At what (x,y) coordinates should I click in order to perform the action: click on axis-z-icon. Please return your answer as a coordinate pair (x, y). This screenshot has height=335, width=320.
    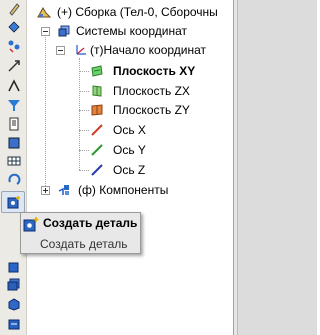
    Looking at the image, I should click on (97, 170).